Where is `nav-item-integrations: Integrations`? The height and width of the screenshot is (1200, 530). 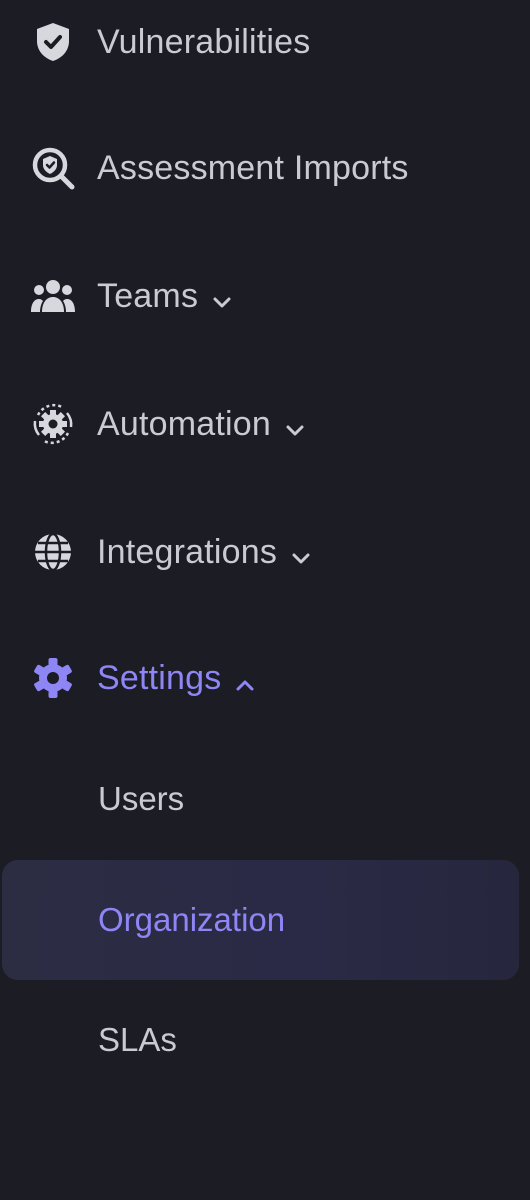 nav-item-integrations: Integrations is located at coordinates (265, 552).